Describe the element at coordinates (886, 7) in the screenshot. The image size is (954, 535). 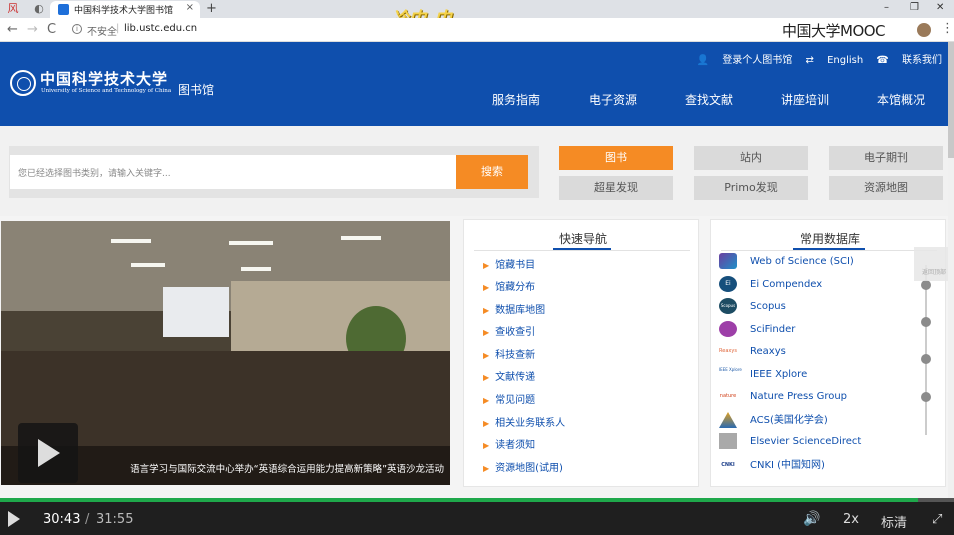
I see `minimize-icon: –` at that location.